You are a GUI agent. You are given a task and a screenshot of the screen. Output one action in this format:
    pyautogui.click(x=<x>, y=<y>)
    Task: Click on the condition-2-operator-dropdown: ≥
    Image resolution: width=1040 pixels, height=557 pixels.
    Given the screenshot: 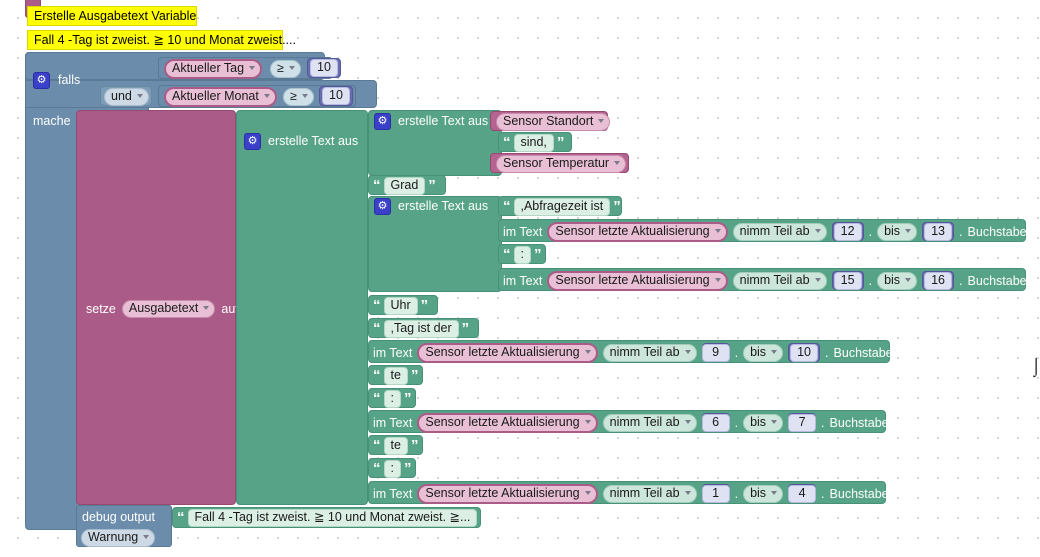 What is the action you would take?
    pyautogui.click(x=298, y=97)
    